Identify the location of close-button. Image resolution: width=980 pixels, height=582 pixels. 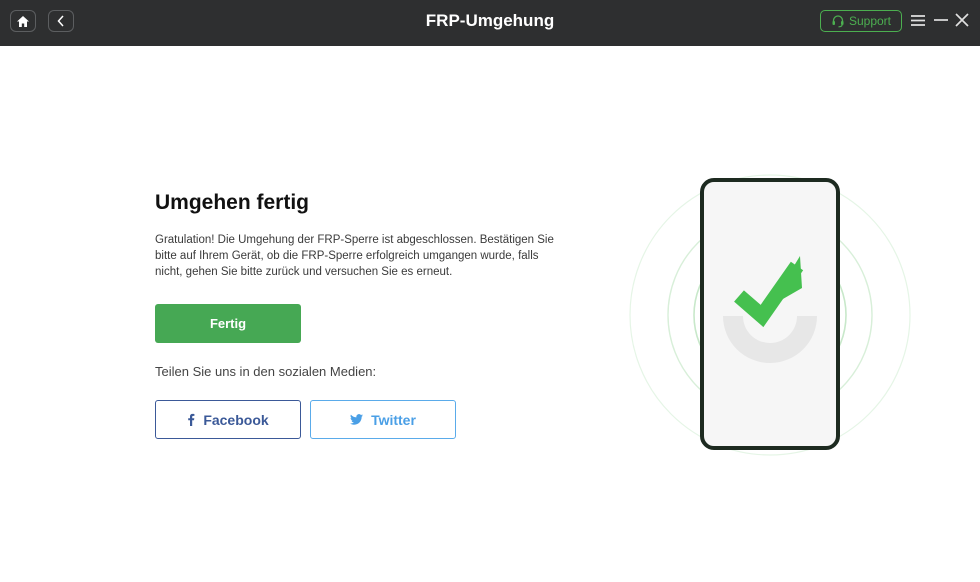
(962, 20).